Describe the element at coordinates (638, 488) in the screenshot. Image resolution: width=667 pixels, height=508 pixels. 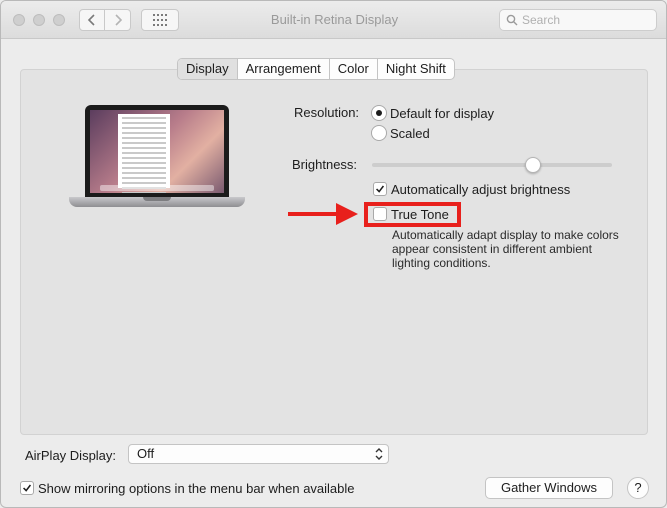
I see `help-button: ?` at that location.